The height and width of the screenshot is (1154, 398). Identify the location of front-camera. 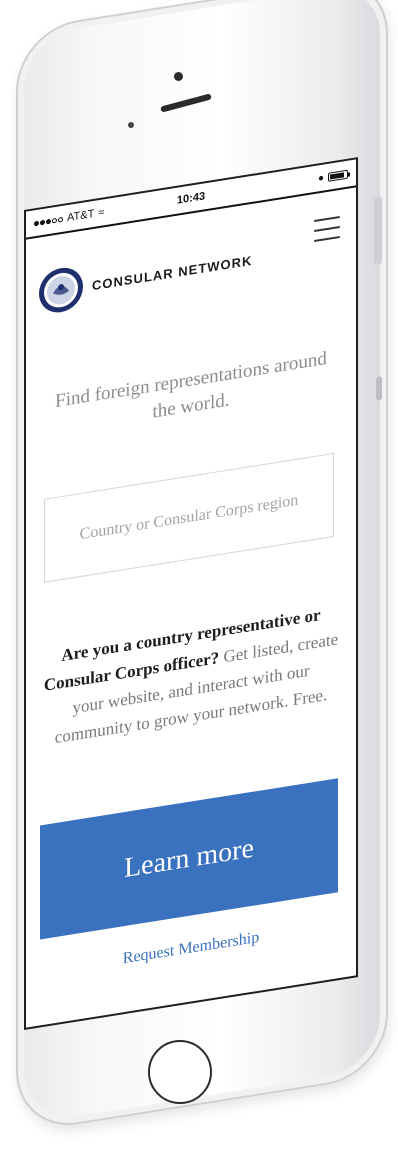
(178, 76).